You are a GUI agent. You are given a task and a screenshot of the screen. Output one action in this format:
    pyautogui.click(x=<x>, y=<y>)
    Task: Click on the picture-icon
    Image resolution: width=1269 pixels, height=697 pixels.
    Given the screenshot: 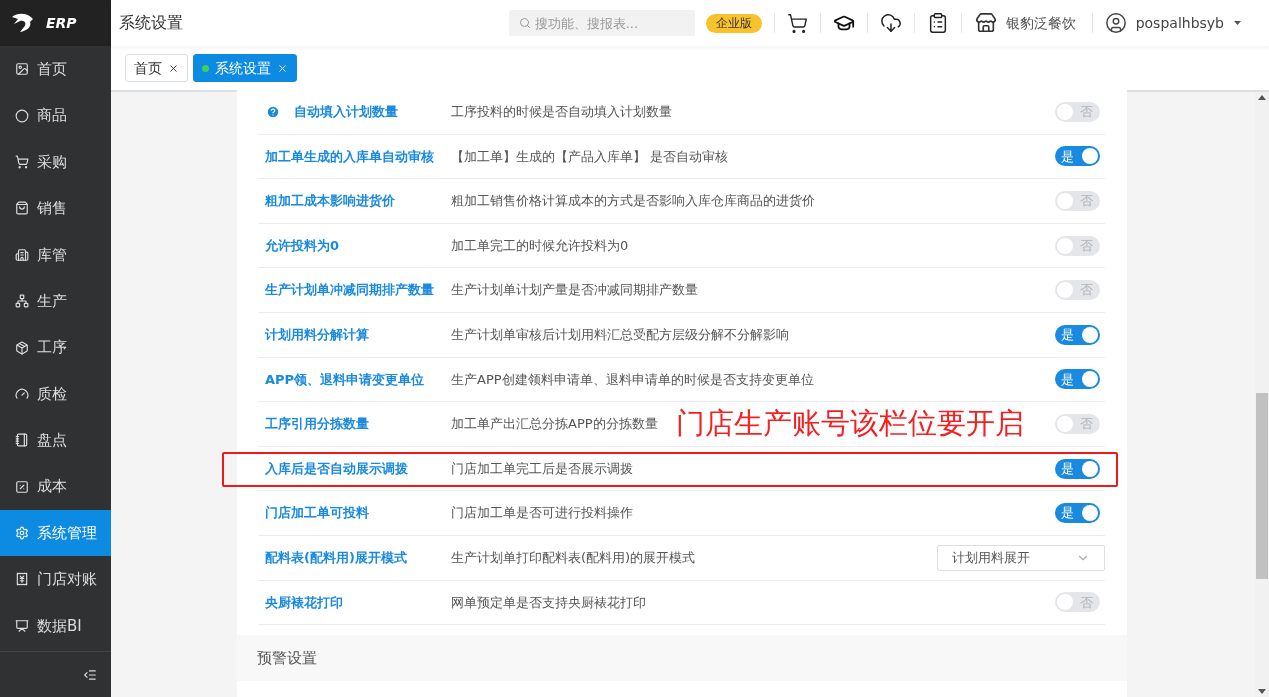 What is the action you would take?
    pyautogui.click(x=22, y=69)
    